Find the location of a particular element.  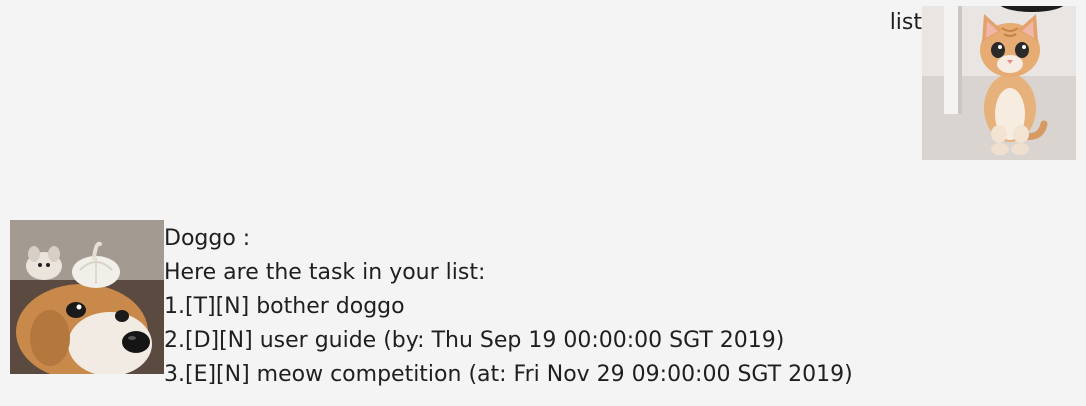

bot-name-label: Doggo : is located at coordinates (207, 238).